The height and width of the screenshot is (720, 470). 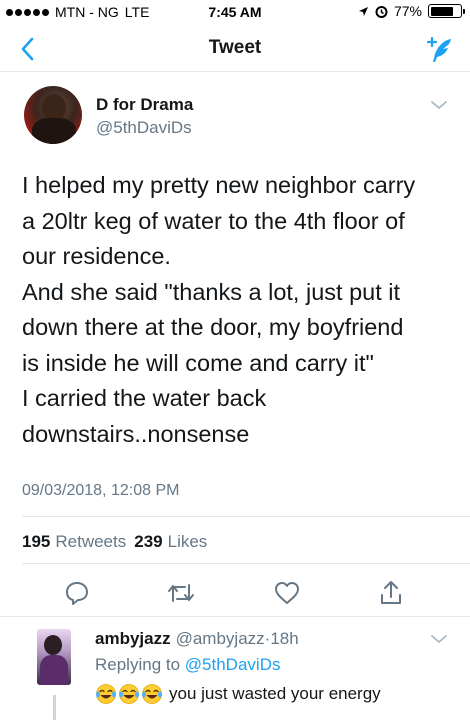 I want to click on tweet-actions, so click(x=235, y=598).